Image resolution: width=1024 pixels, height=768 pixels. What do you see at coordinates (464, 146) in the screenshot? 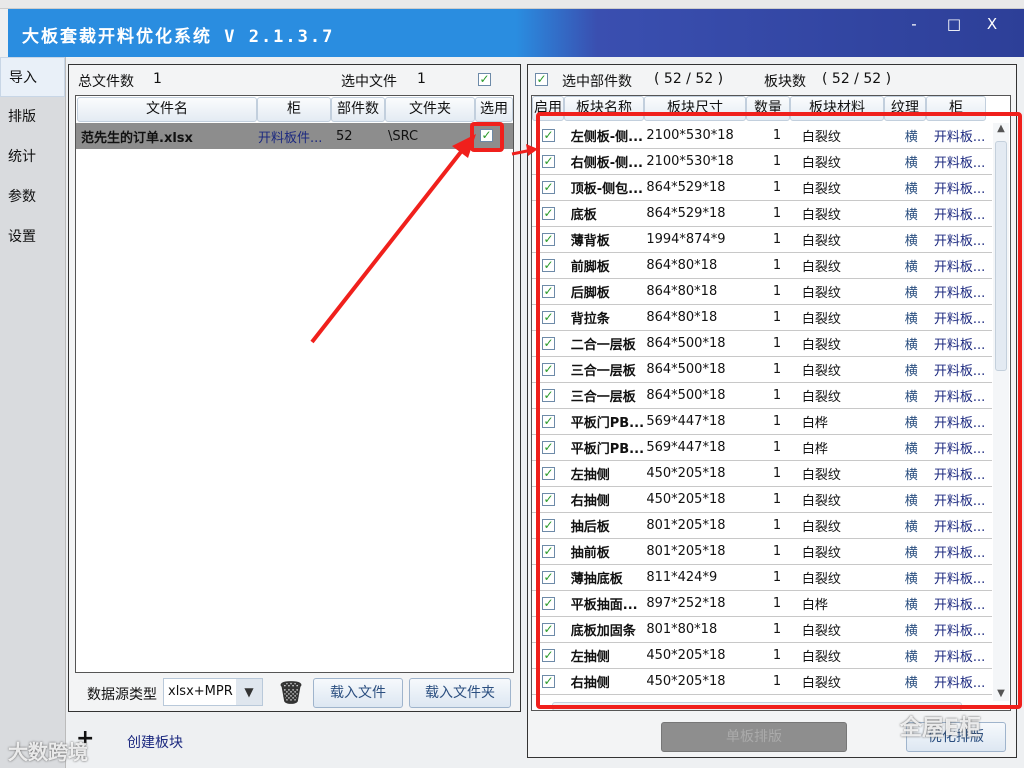
I see `annotation-arrow-head` at bounding box center [464, 146].